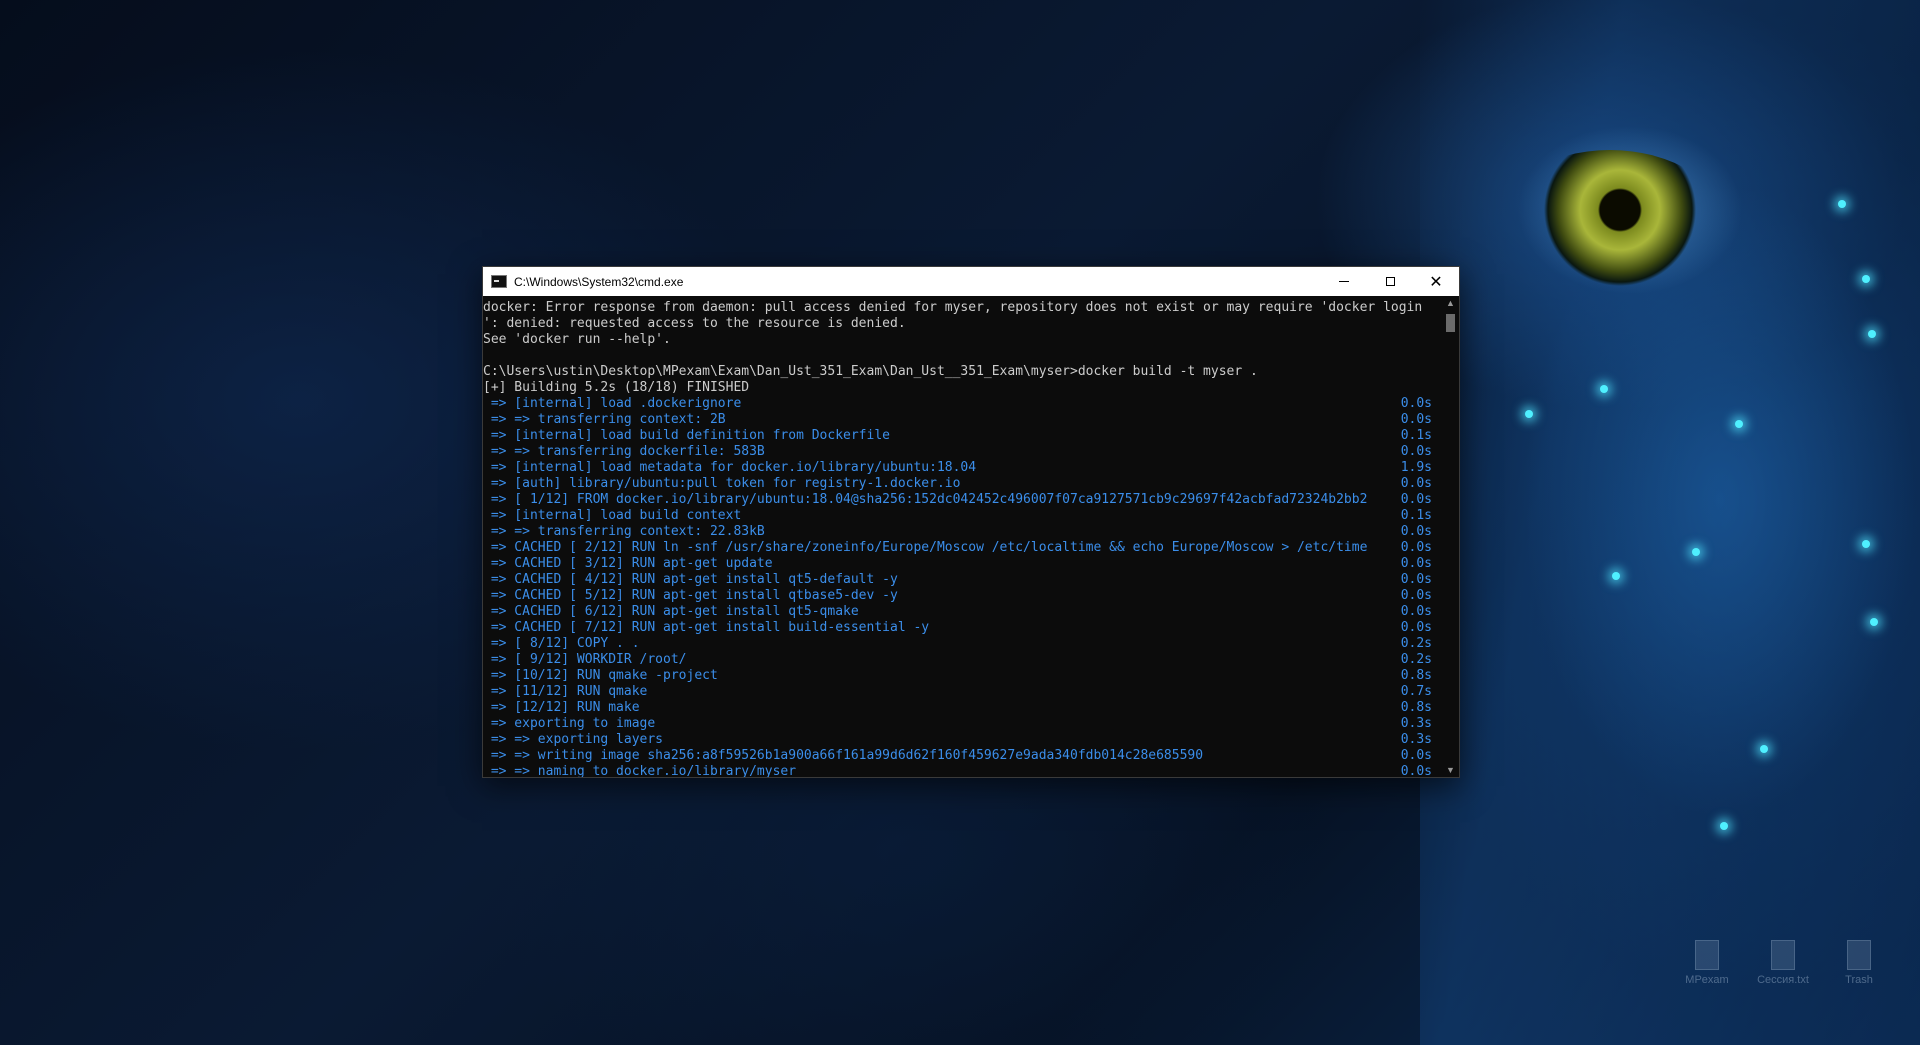 The image size is (1920, 1045). I want to click on build-step-text: => => exporting layers, so click(573, 739).